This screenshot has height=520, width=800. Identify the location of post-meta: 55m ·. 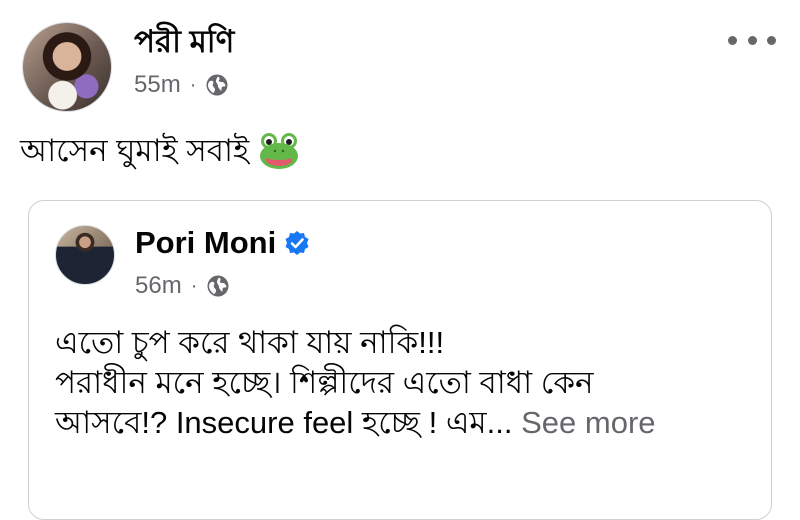
(181, 85).